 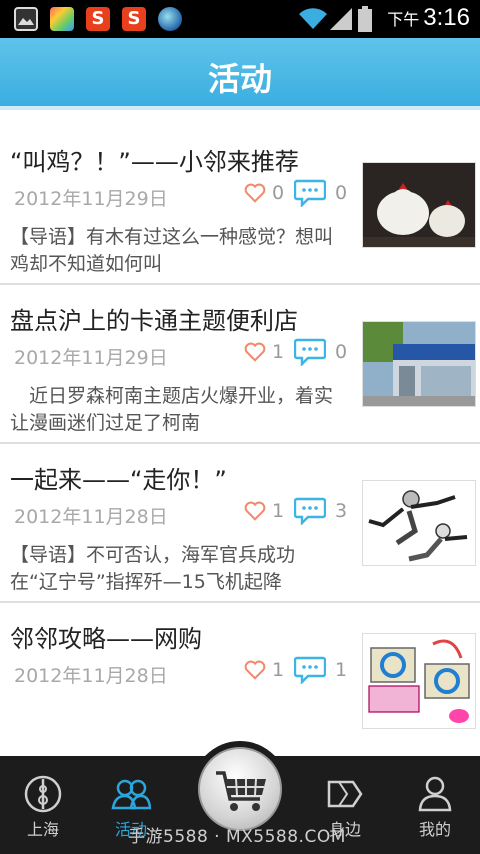 What do you see at coordinates (172, 409) in the screenshot?
I see `article-summary: 近日罗森柯南主题店火爆开业，着实让漫画迷们过足了柯南` at bounding box center [172, 409].